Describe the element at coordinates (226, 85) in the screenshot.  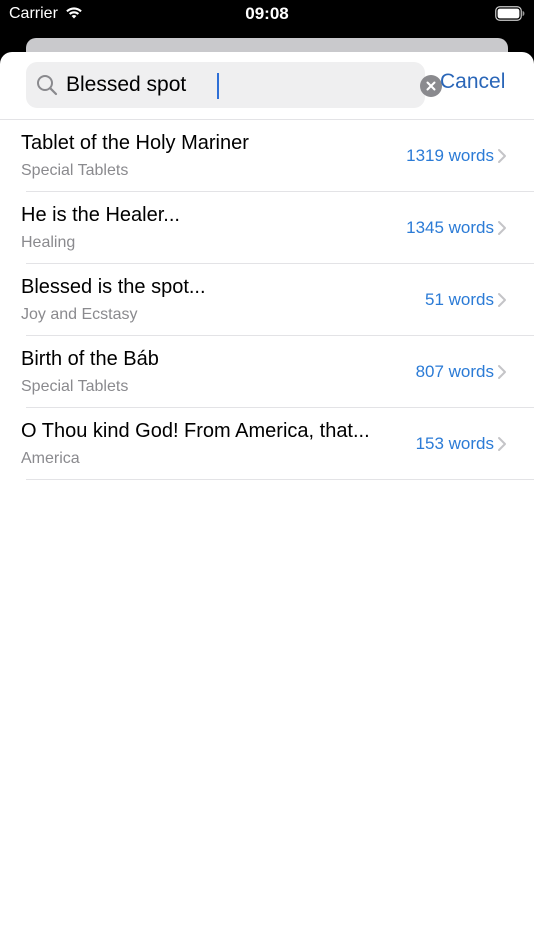
I see `search-input` at that location.